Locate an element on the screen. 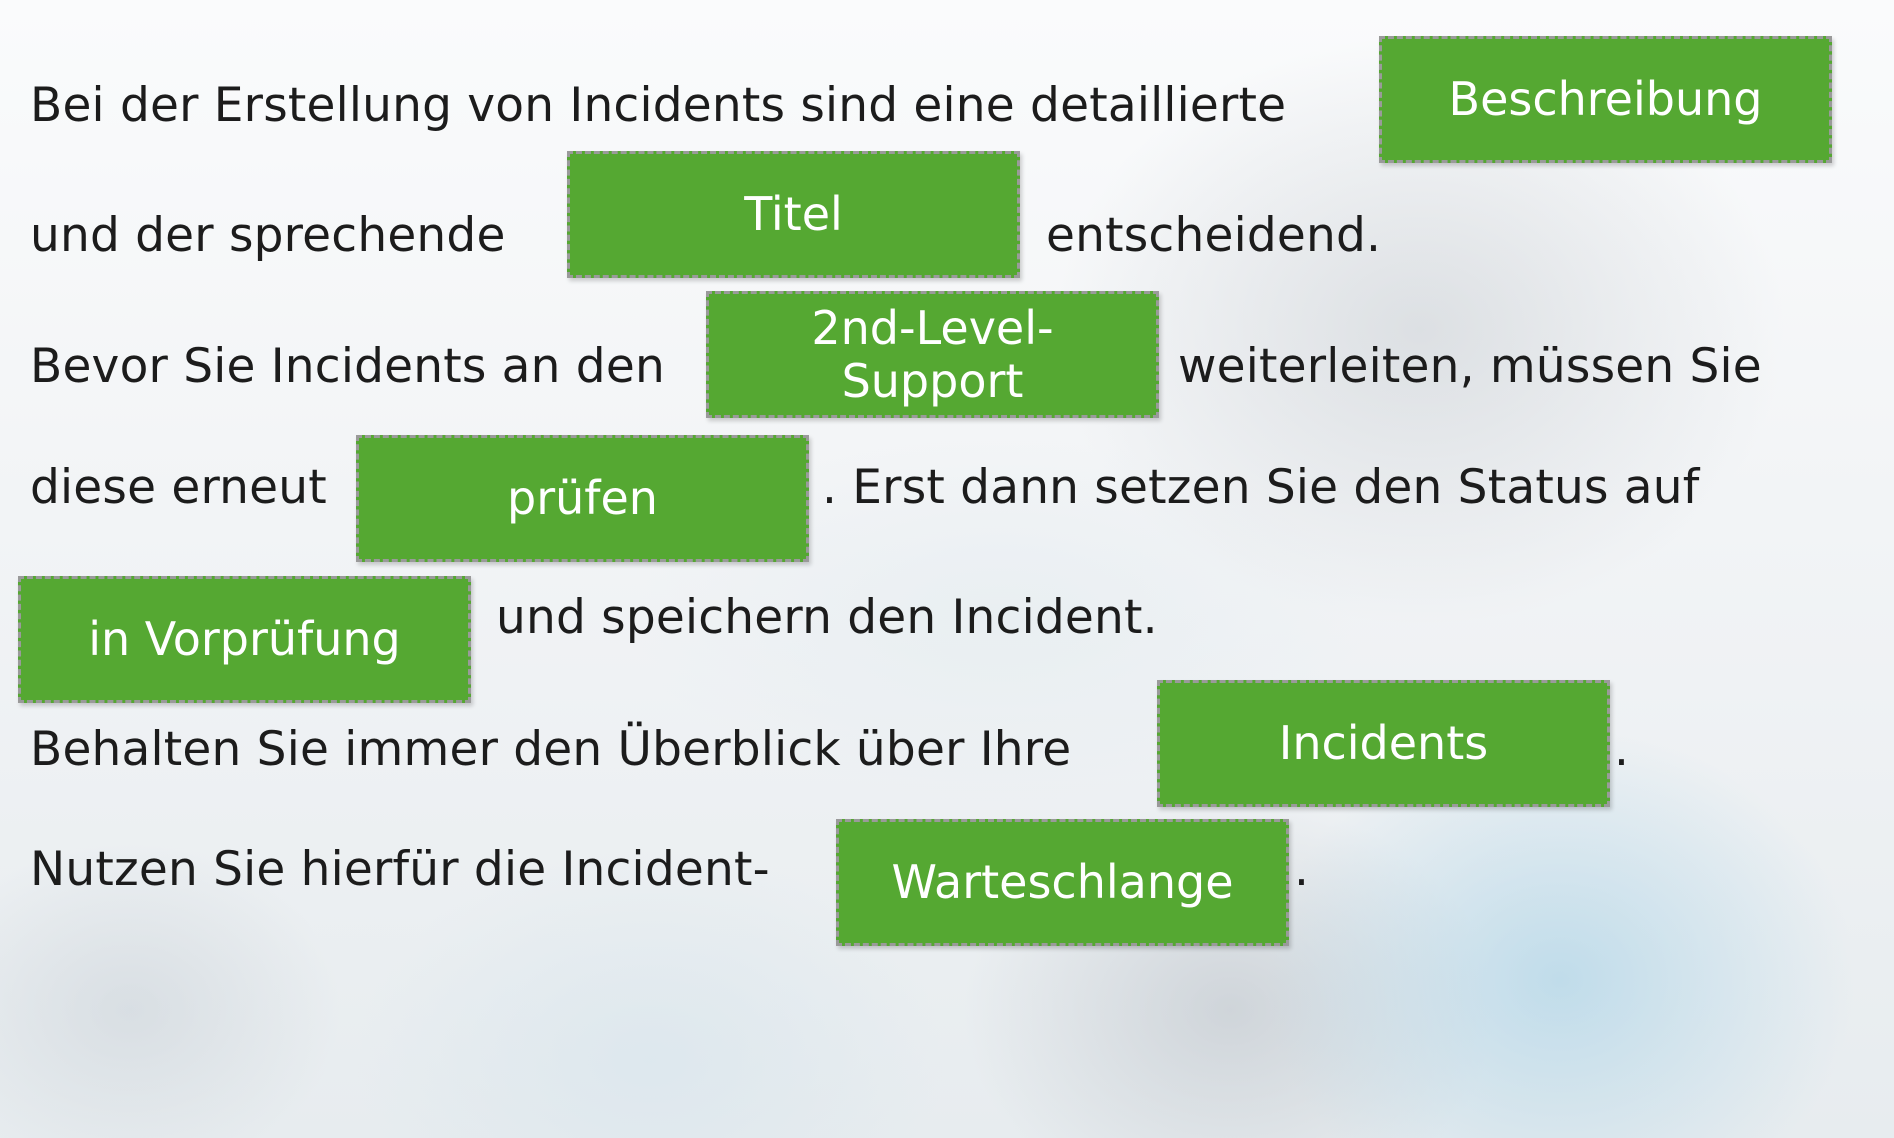 This screenshot has width=1894, height=1138. sentence-fragment-12: . is located at coordinates (1302, 869).